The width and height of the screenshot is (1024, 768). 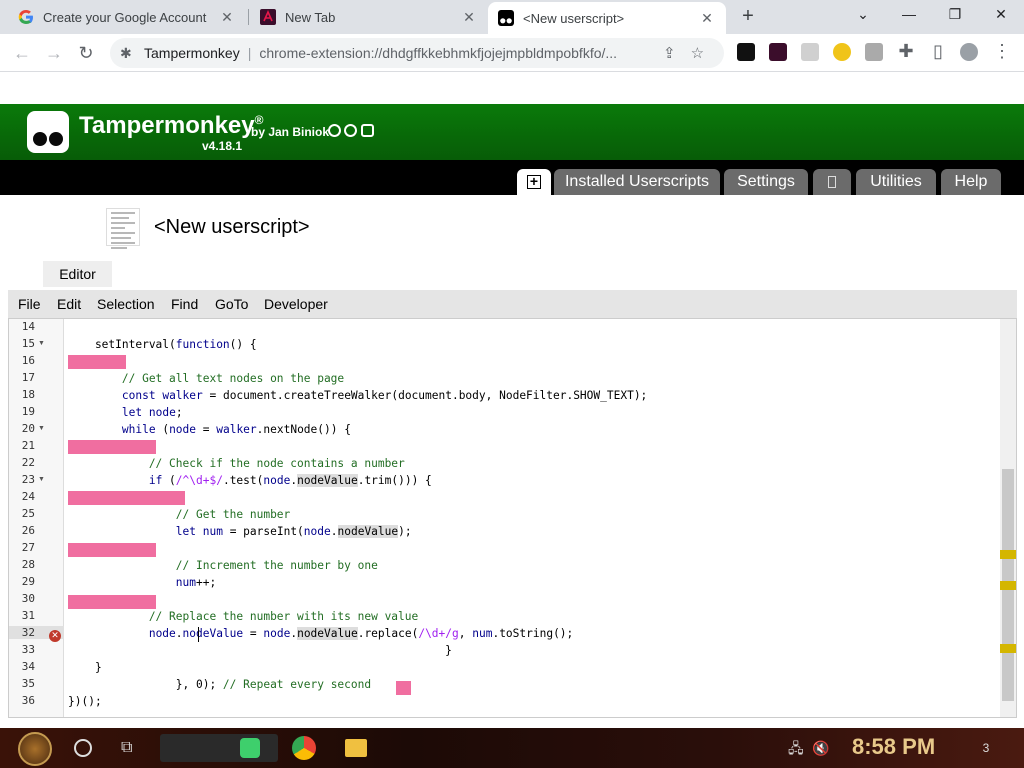 I want to click on plus-icon: +, so click(x=534, y=181).